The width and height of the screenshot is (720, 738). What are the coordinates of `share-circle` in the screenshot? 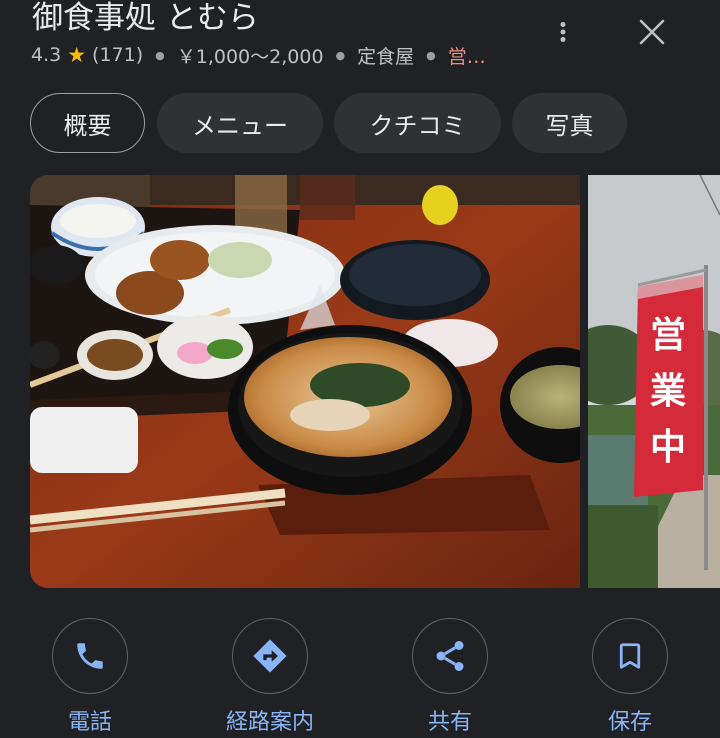 It's located at (450, 656).